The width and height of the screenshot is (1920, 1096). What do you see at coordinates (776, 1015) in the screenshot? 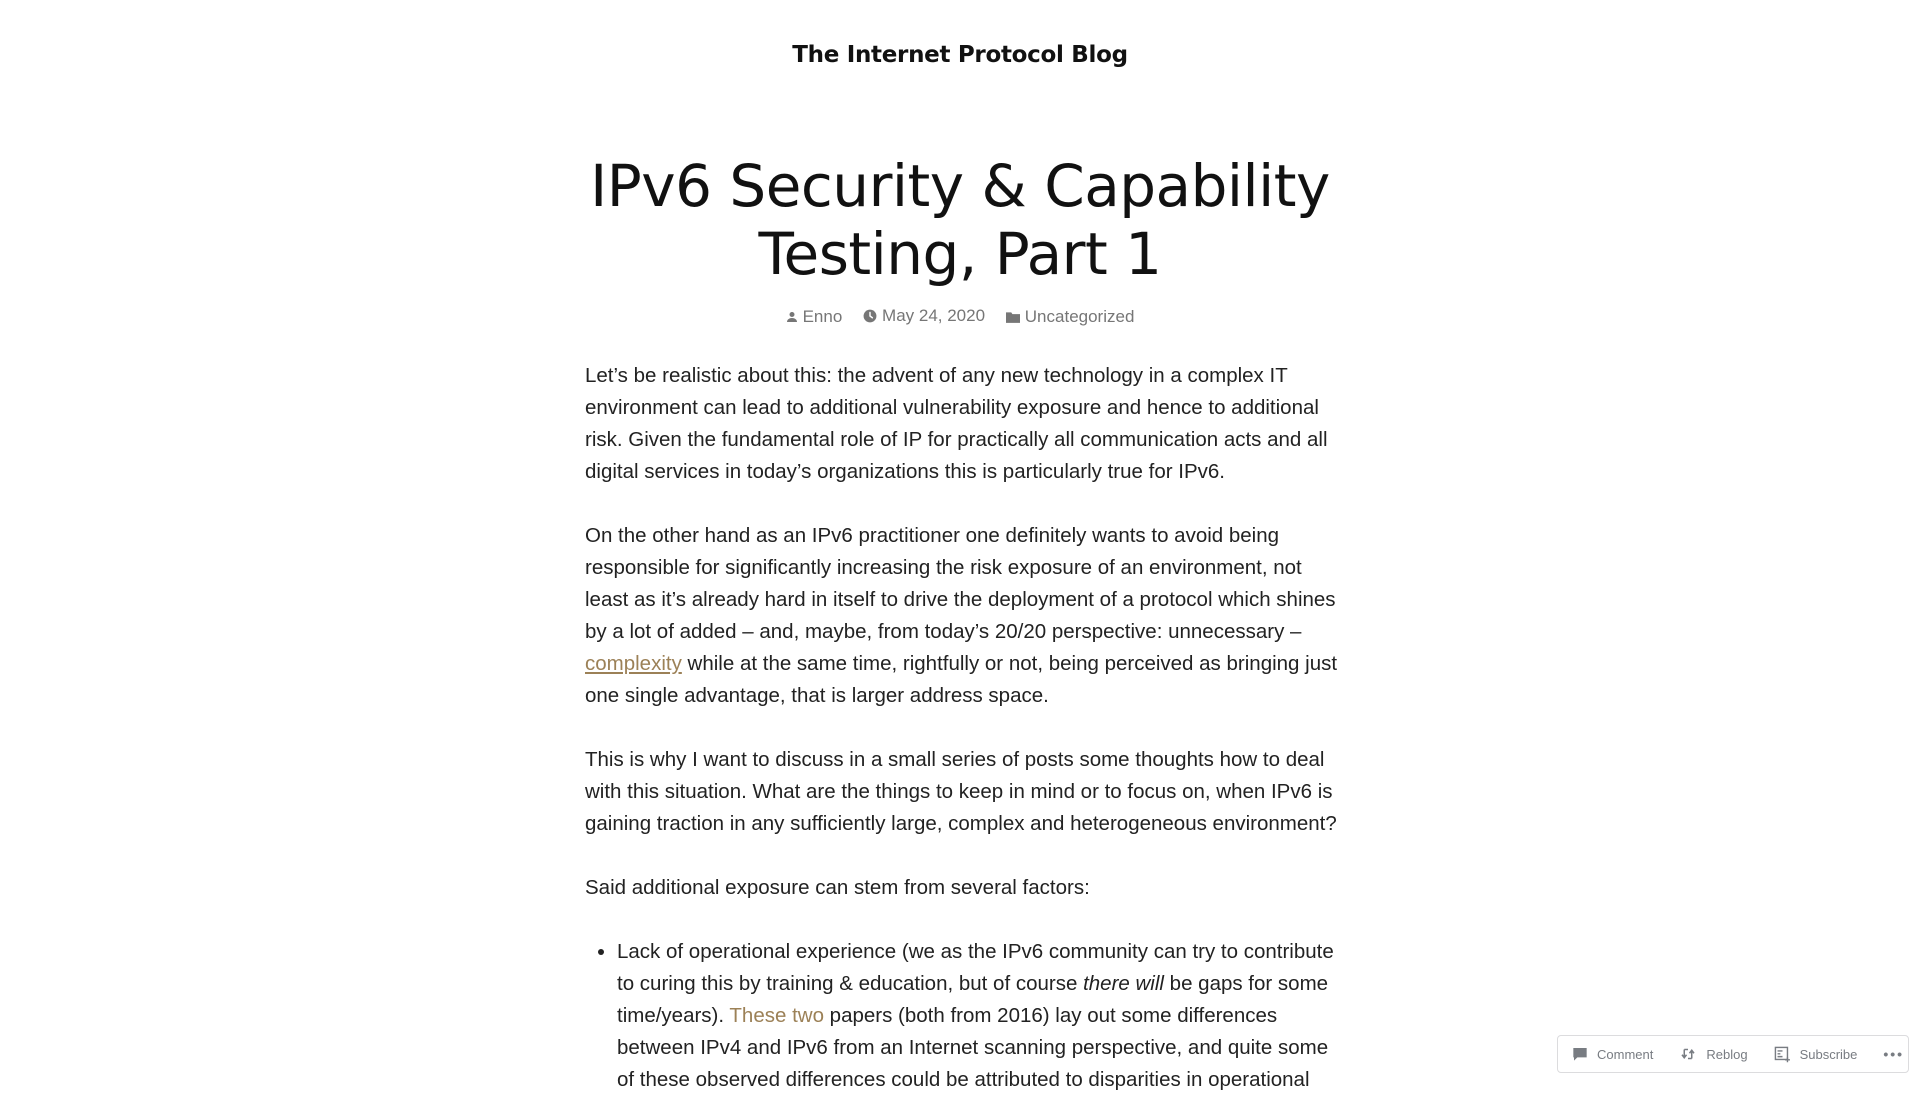
I see `these-two-link: These two` at bounding box center [776, 1015].